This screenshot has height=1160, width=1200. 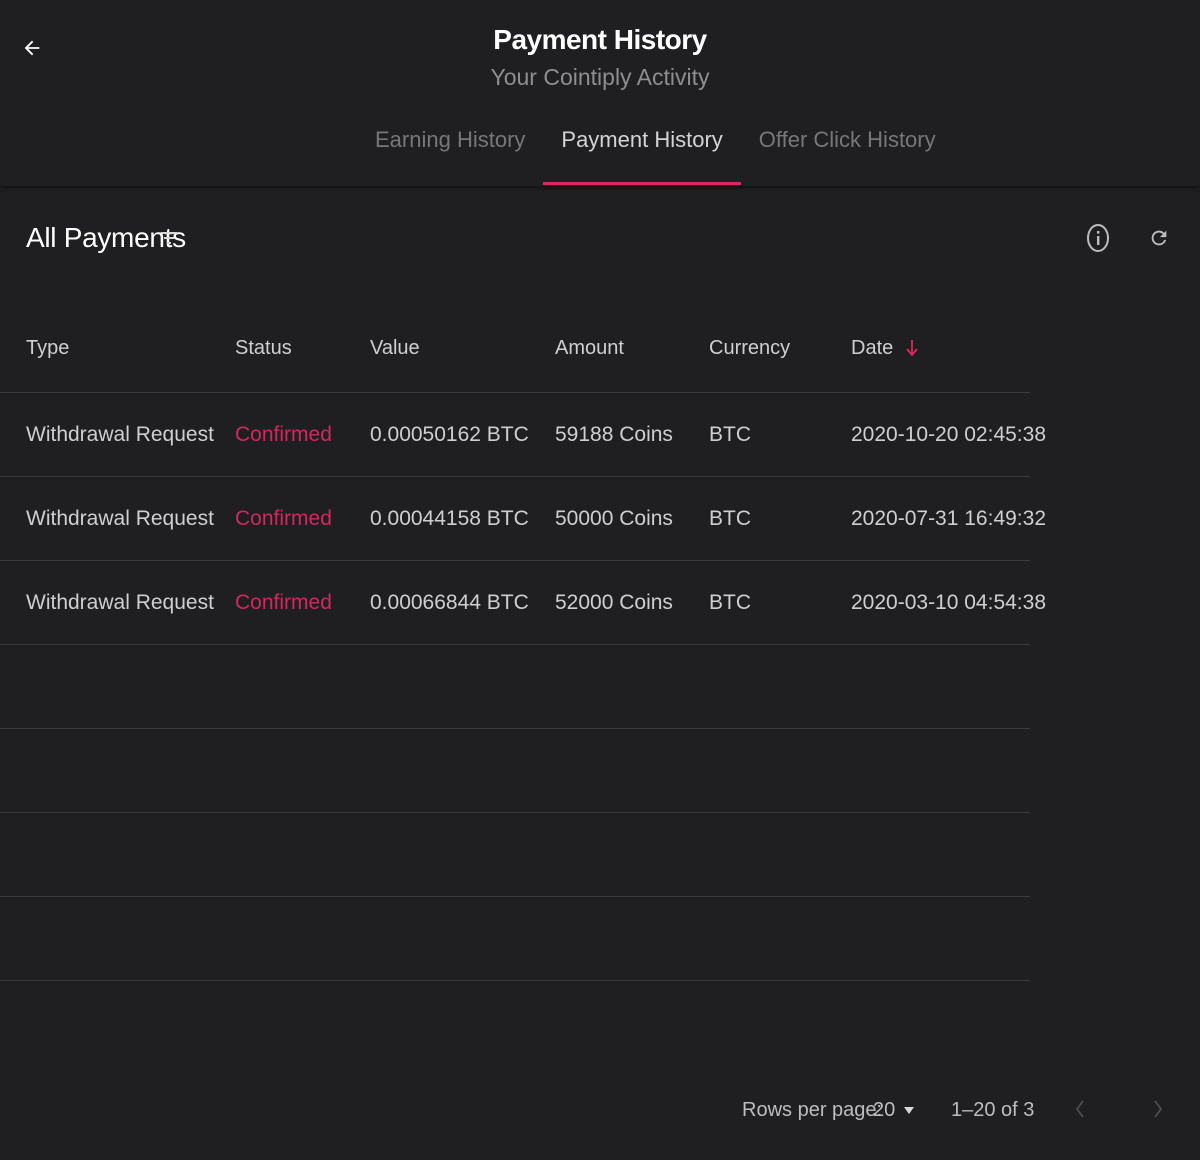 What do you see at coordinates (847, 151) in the screenshot?
I see `tab-offer-click-history: Offer Click History` at bounding box center [847, 151].